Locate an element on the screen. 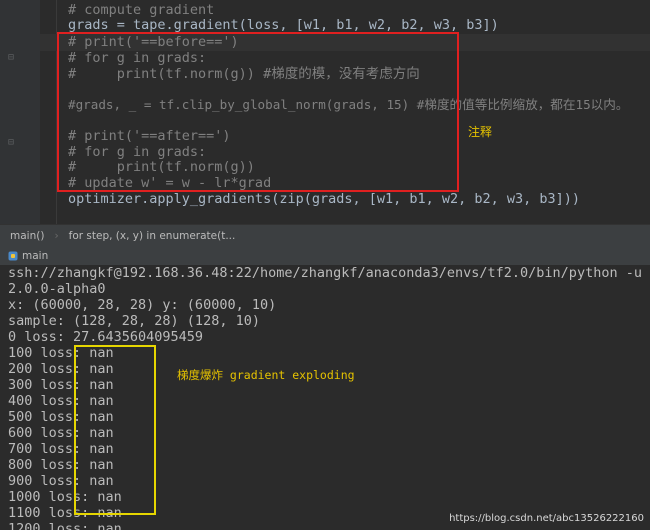  watermark: https://blog.csdn.net/abc13526222160 is located at coordinates (546, 518).